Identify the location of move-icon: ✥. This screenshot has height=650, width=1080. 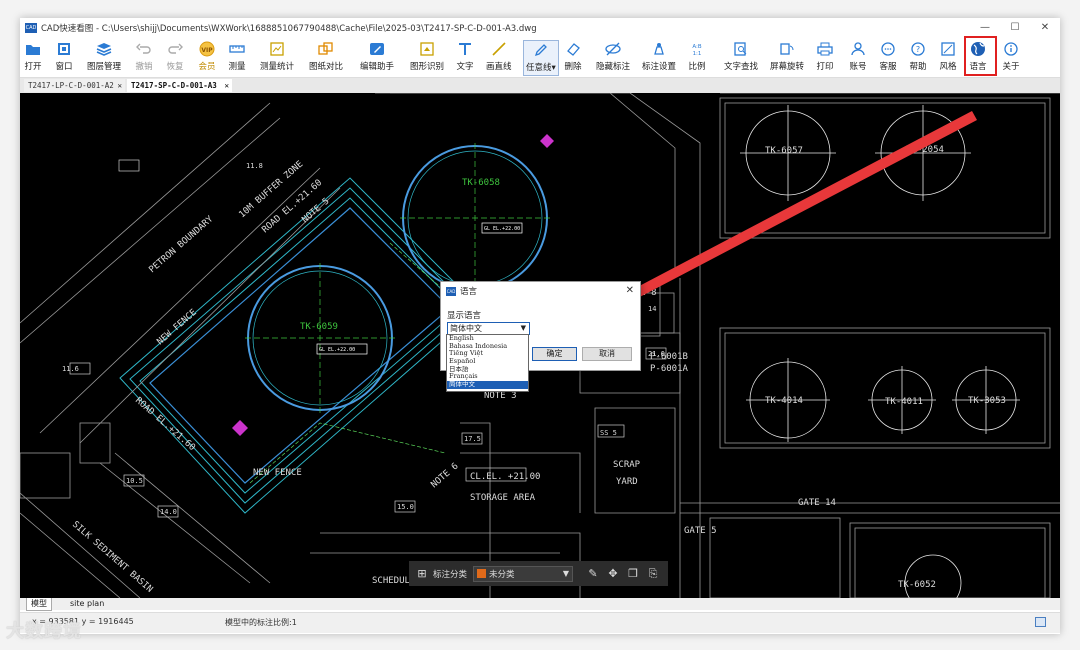
(613, 573).